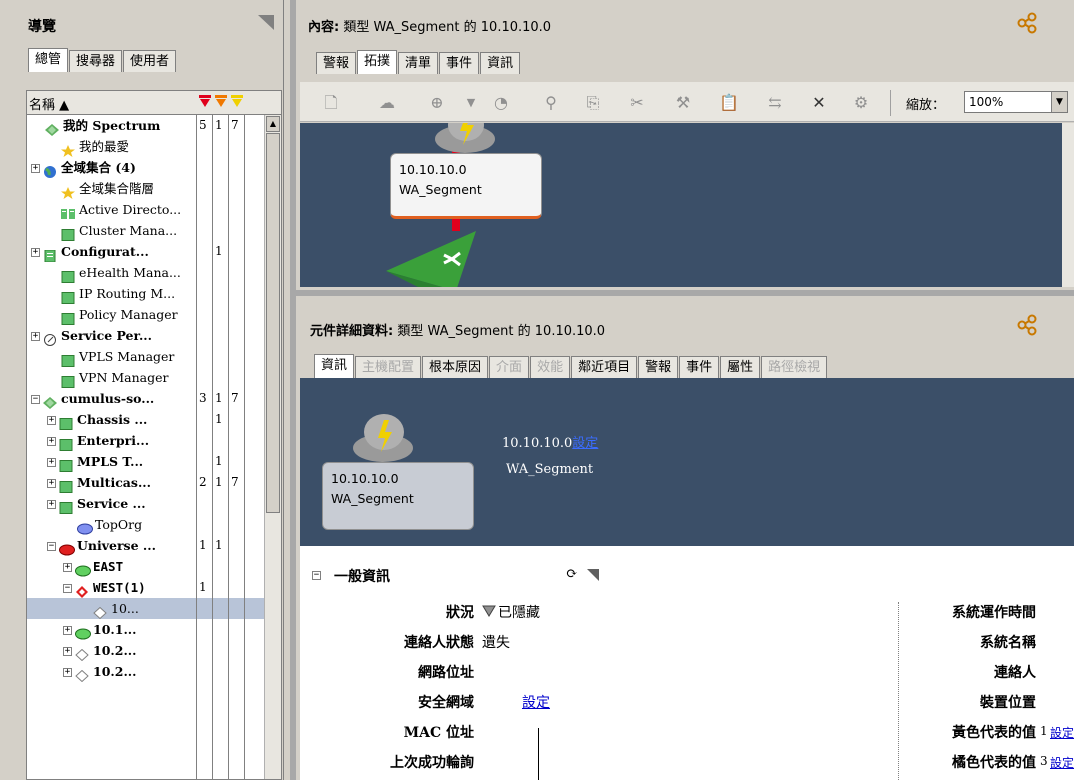 The image size is (1074, 780). I want to click on tab-detail: 事件, so click(699, 367).